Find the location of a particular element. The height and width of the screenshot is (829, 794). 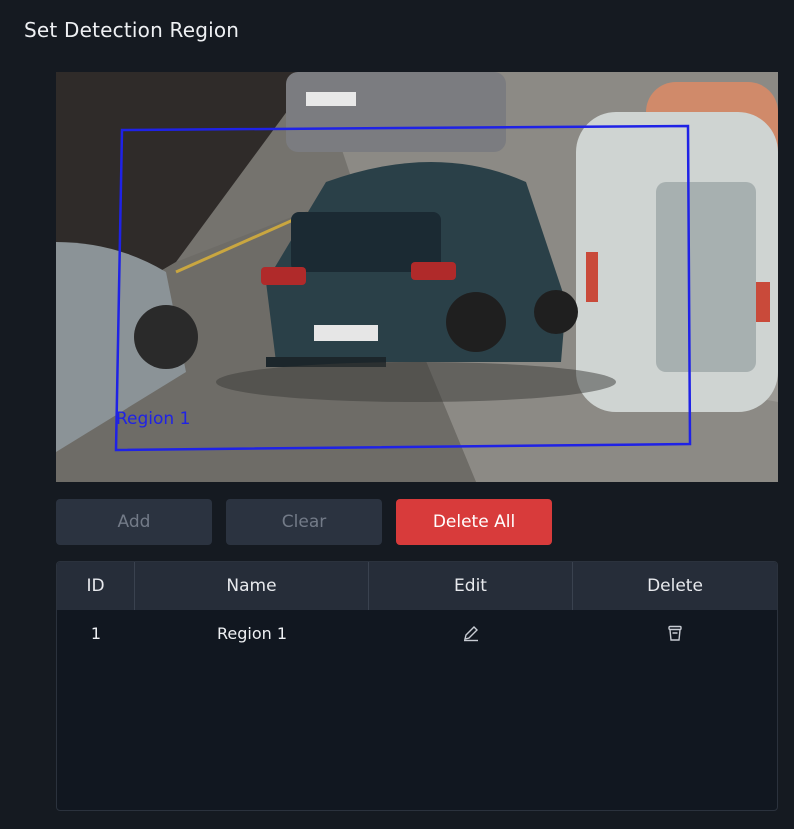

clear-button: Clear is located at coordinates (304, 522).